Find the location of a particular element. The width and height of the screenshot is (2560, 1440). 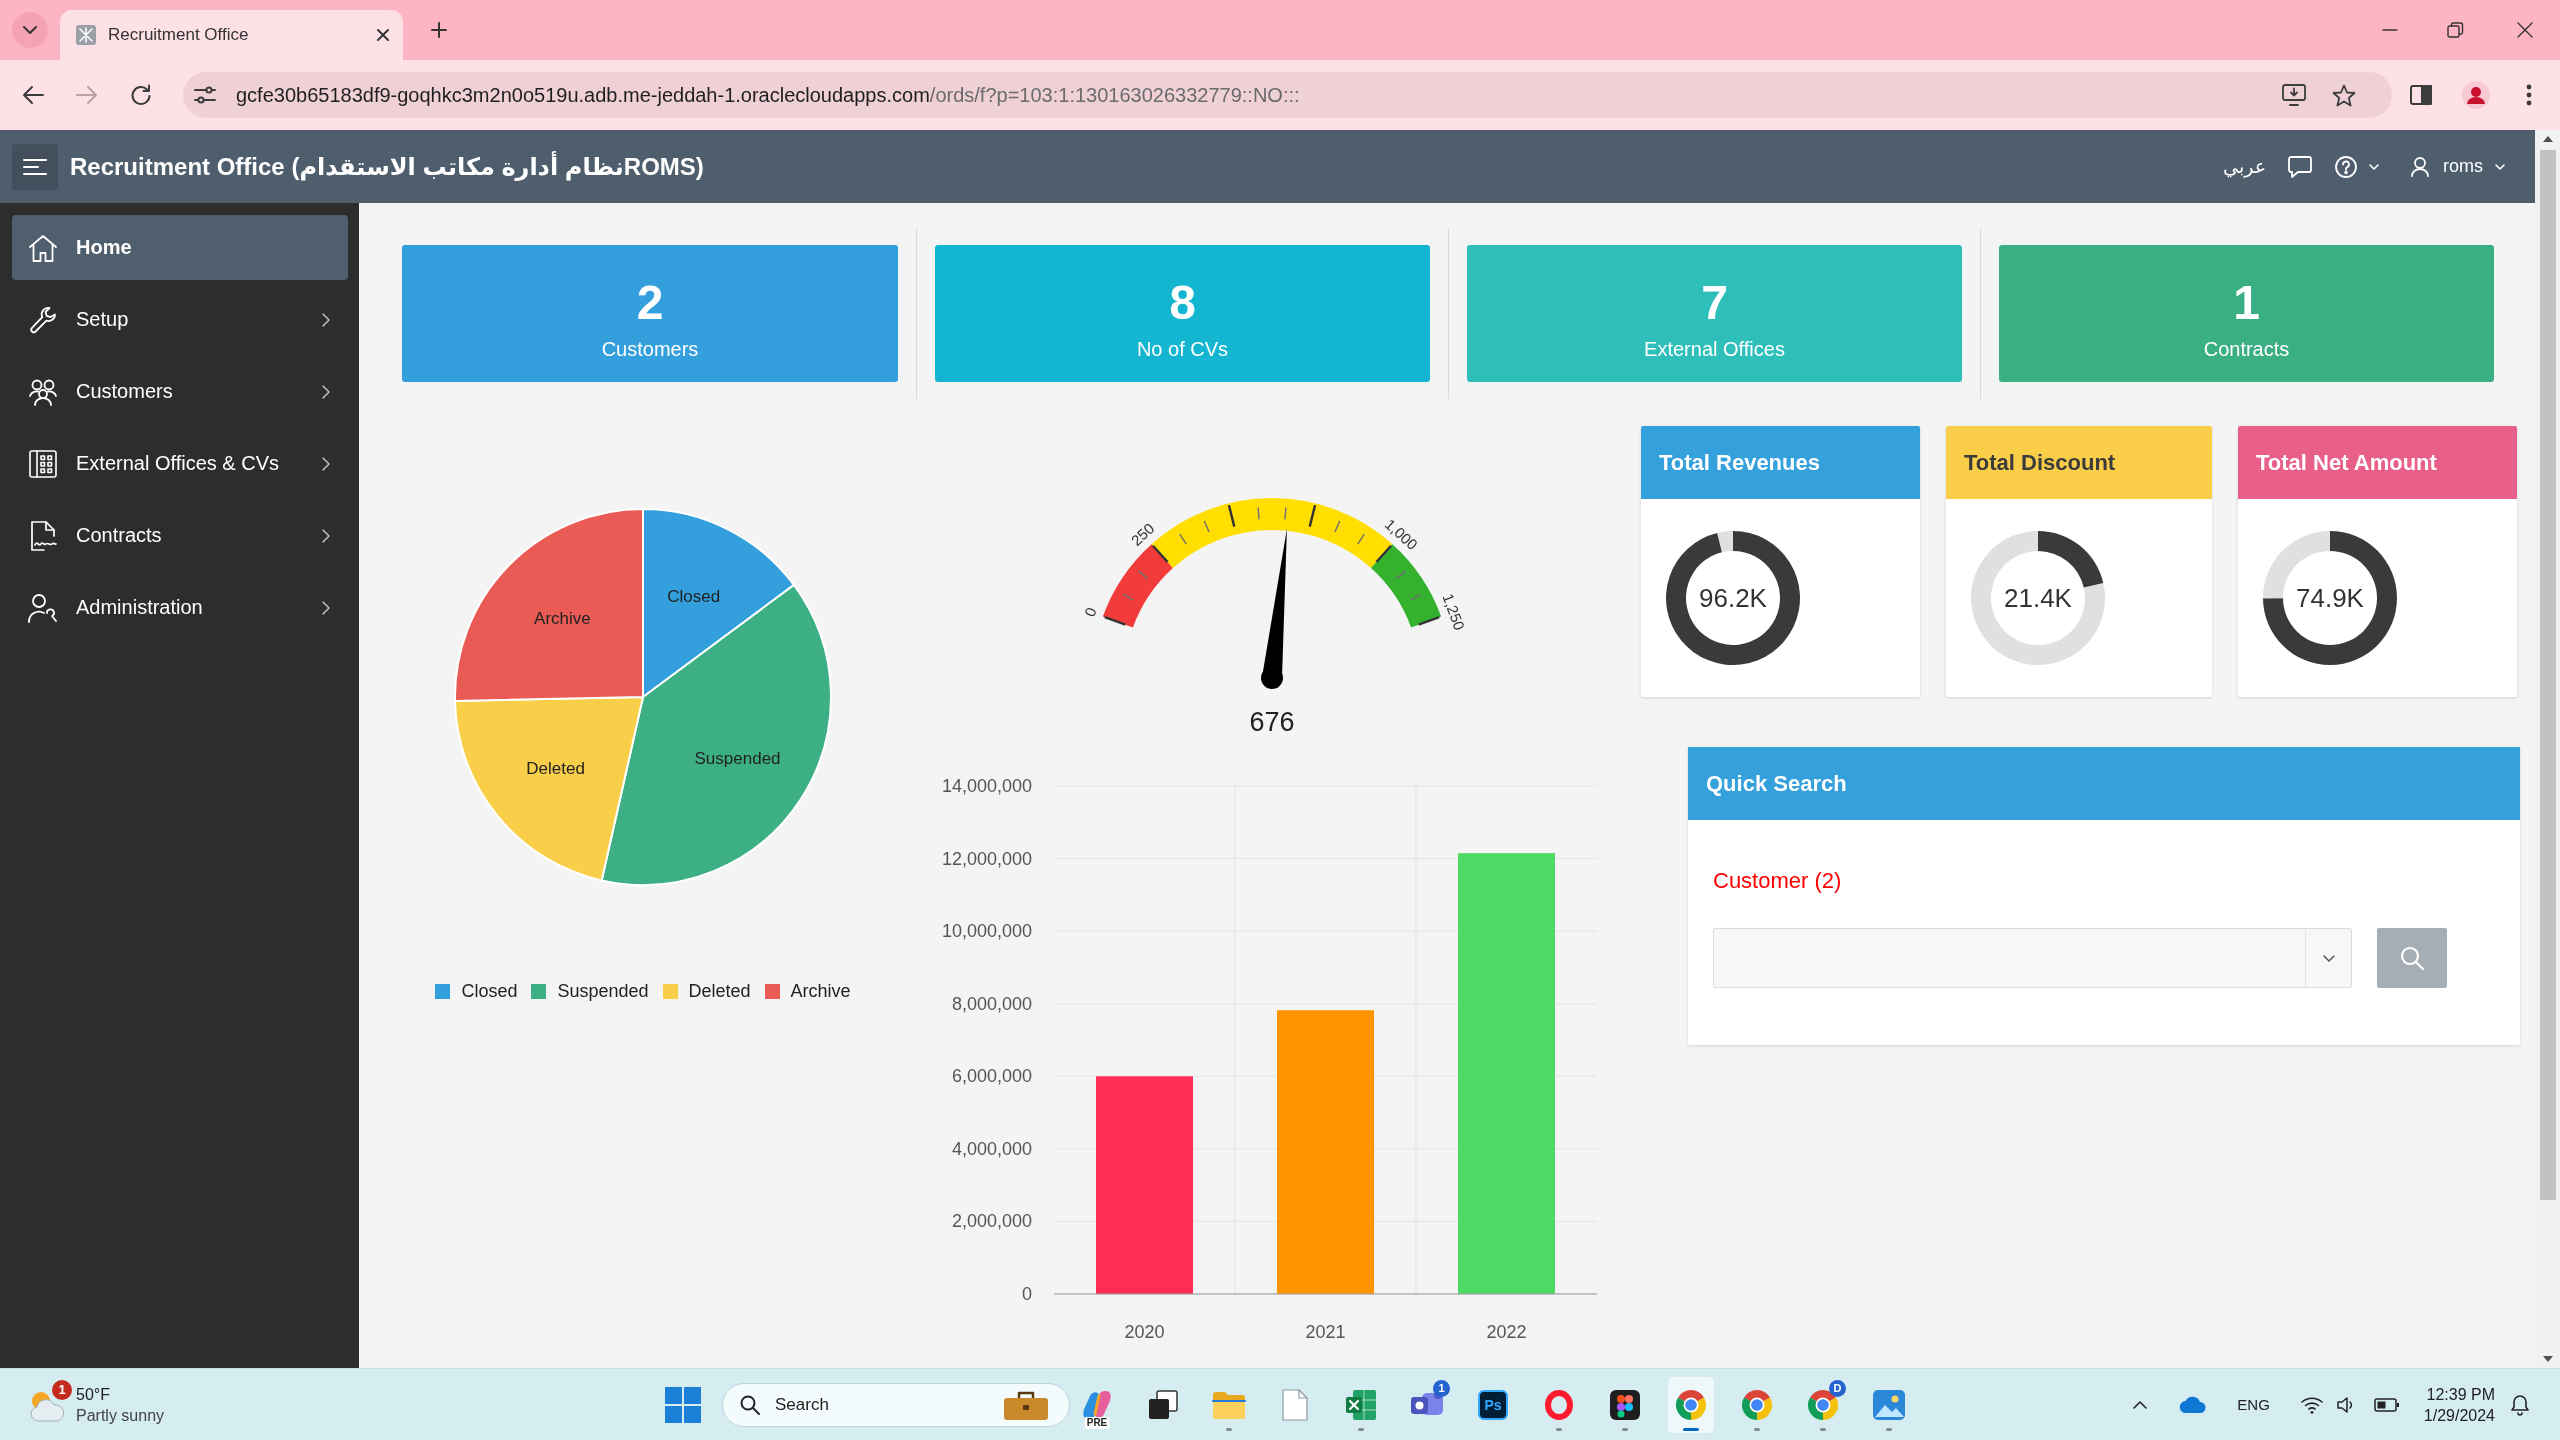

shapes-tile-icon is located at coordinates (1625, 1404).